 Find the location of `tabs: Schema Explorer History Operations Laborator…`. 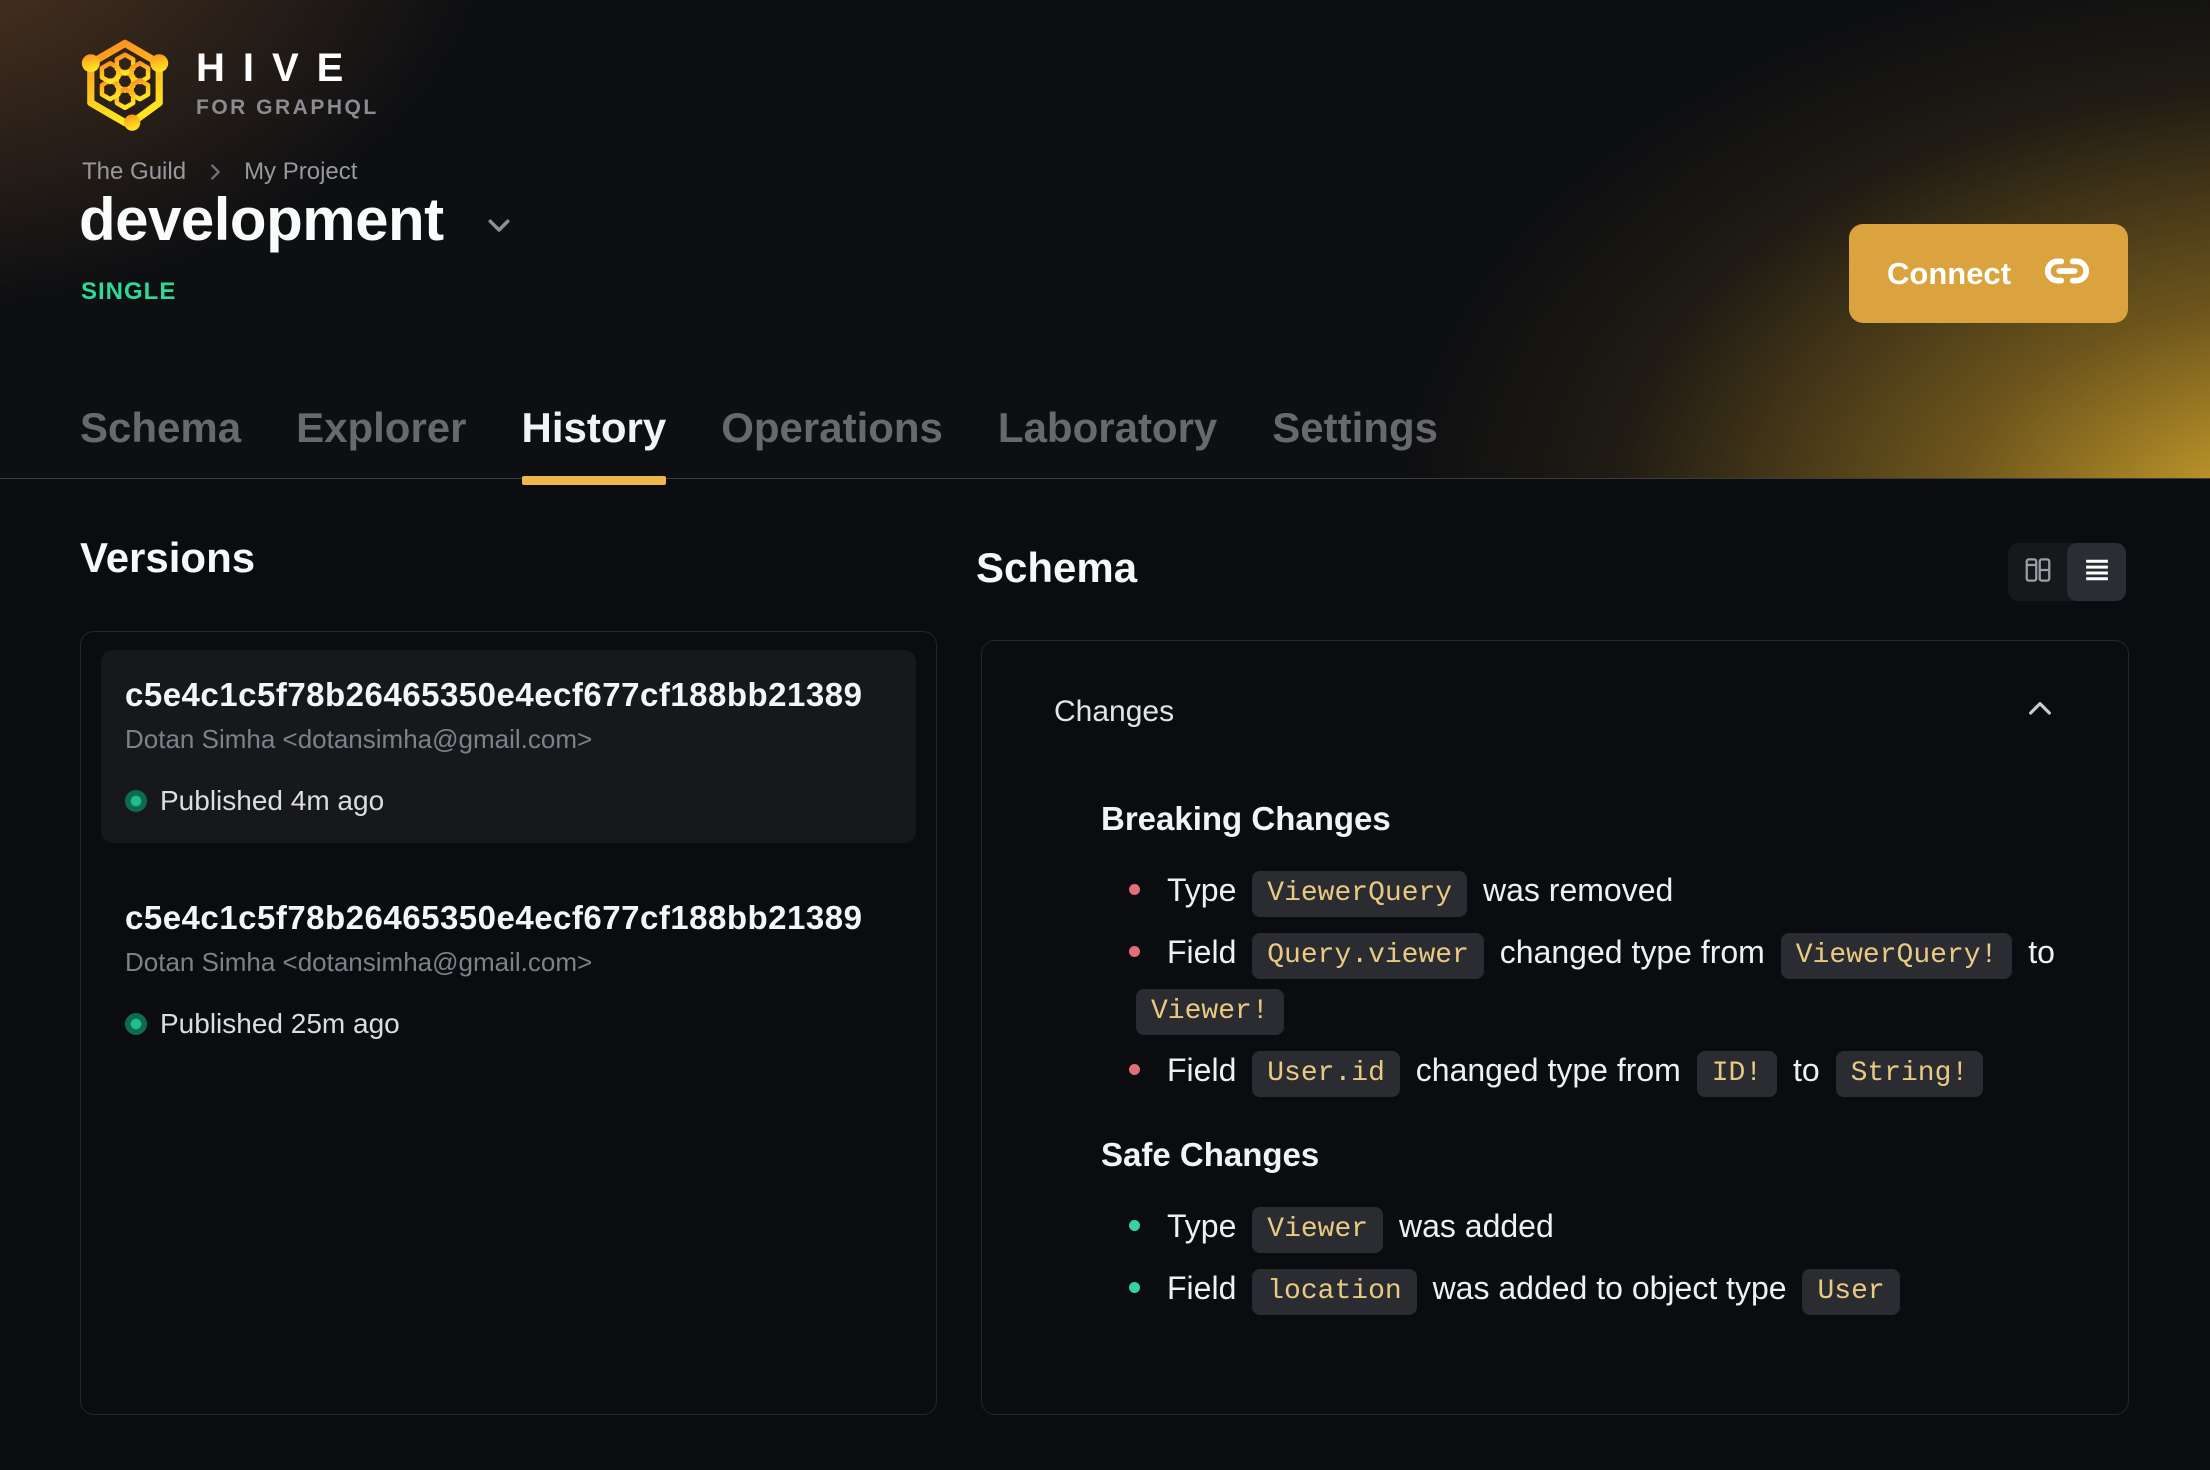

tabs: Schema Explorer History Operations Laborator… is located at coordinates (759, 444).